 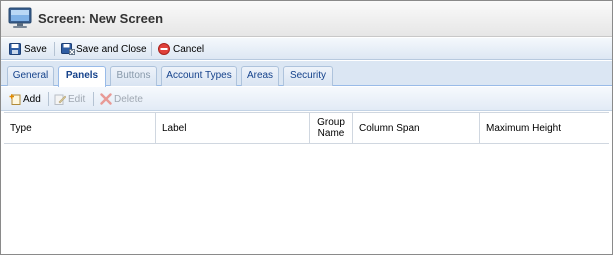 What do you see at coordinates (164, 49) in the screenshot?
I see `cancel-icon` at bounding box center [164, 49].